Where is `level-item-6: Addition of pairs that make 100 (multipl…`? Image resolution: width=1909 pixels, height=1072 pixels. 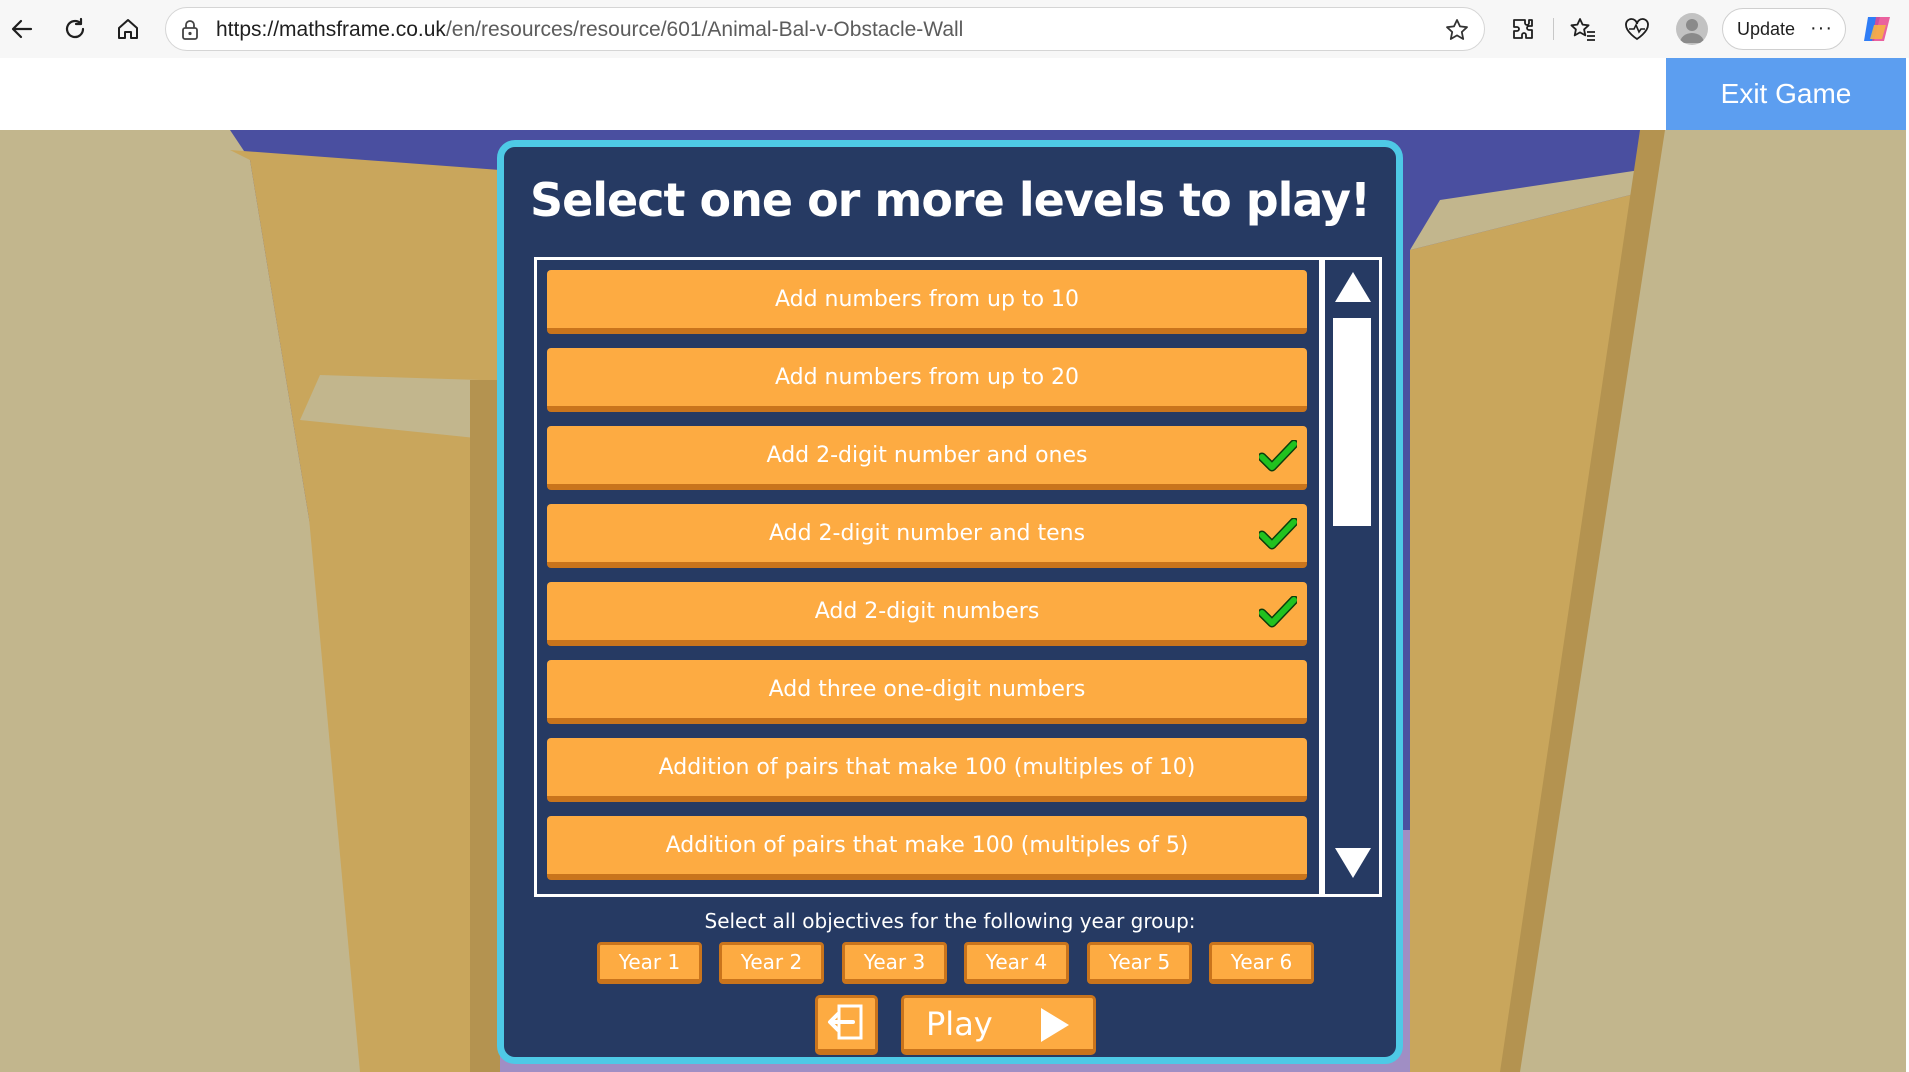
level-item-6: Addition of pairs that make 100 (multipl… is located at coordinates (927, 770).